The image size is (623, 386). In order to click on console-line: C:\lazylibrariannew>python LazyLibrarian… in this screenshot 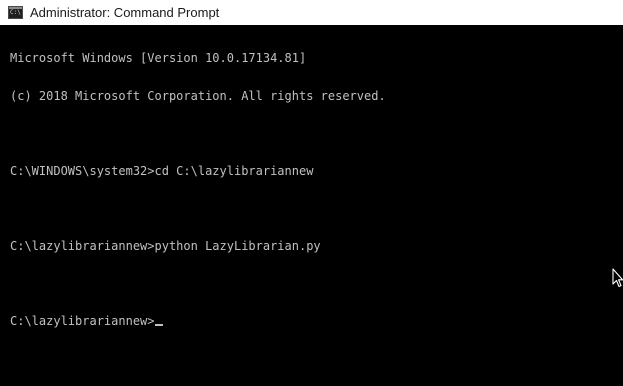, I will do `click(165, 245)`.